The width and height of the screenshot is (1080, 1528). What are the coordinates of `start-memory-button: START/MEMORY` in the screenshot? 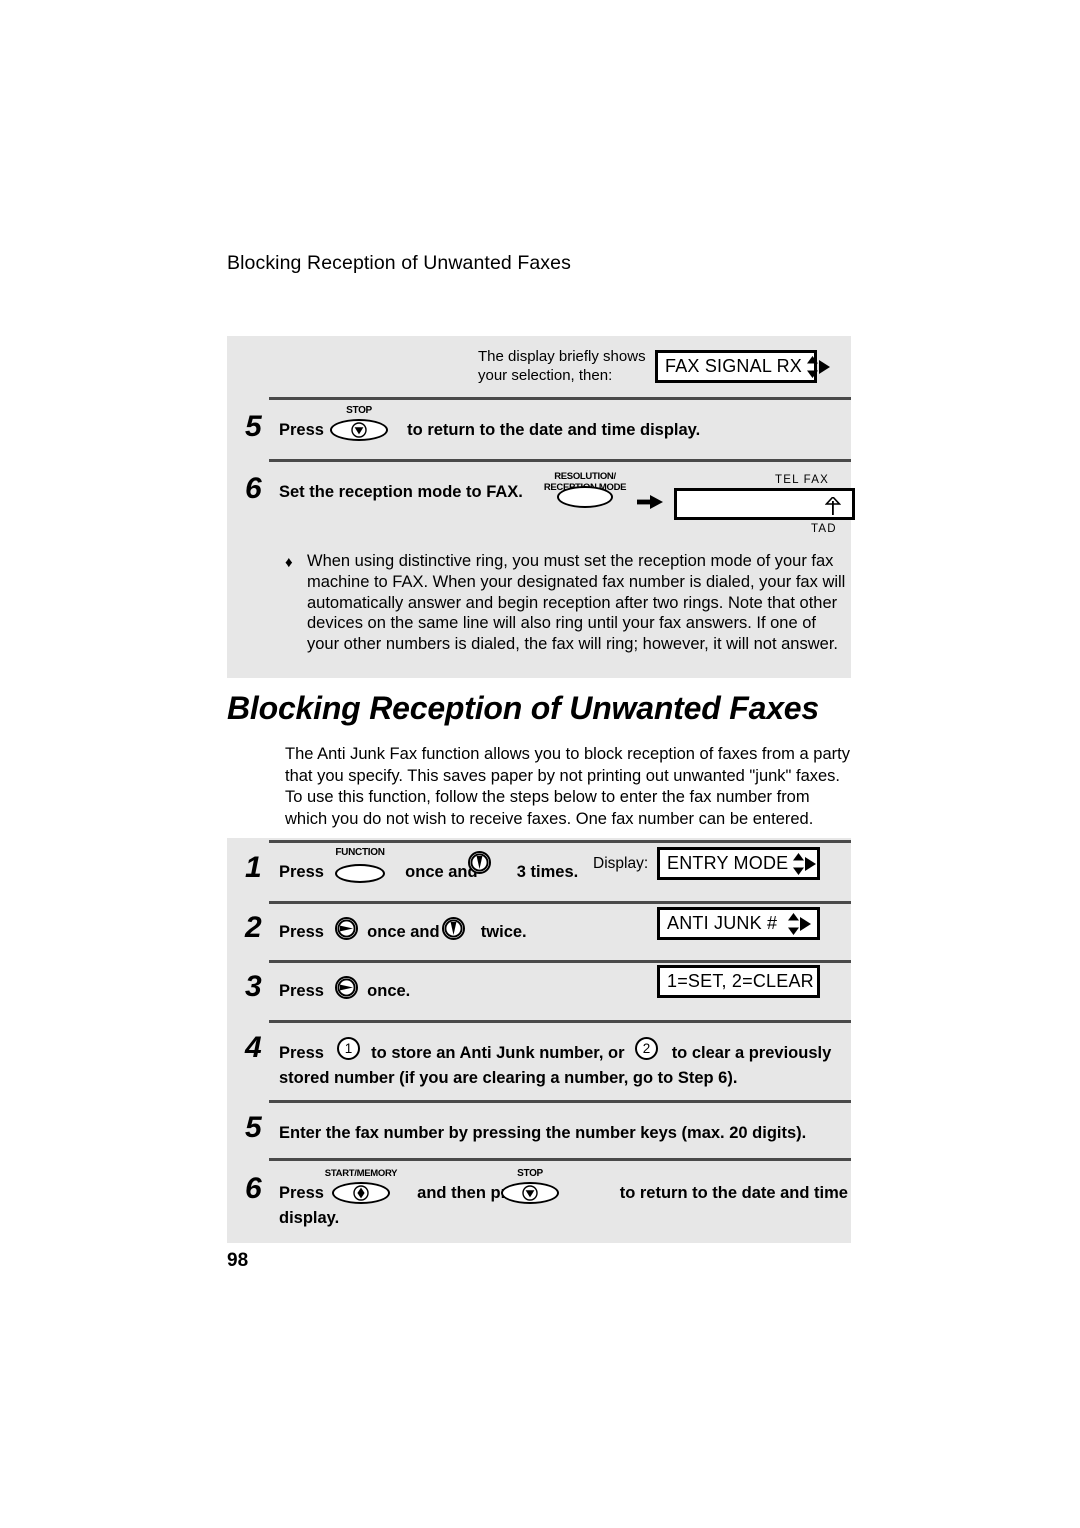 It's located at (361, 1186).